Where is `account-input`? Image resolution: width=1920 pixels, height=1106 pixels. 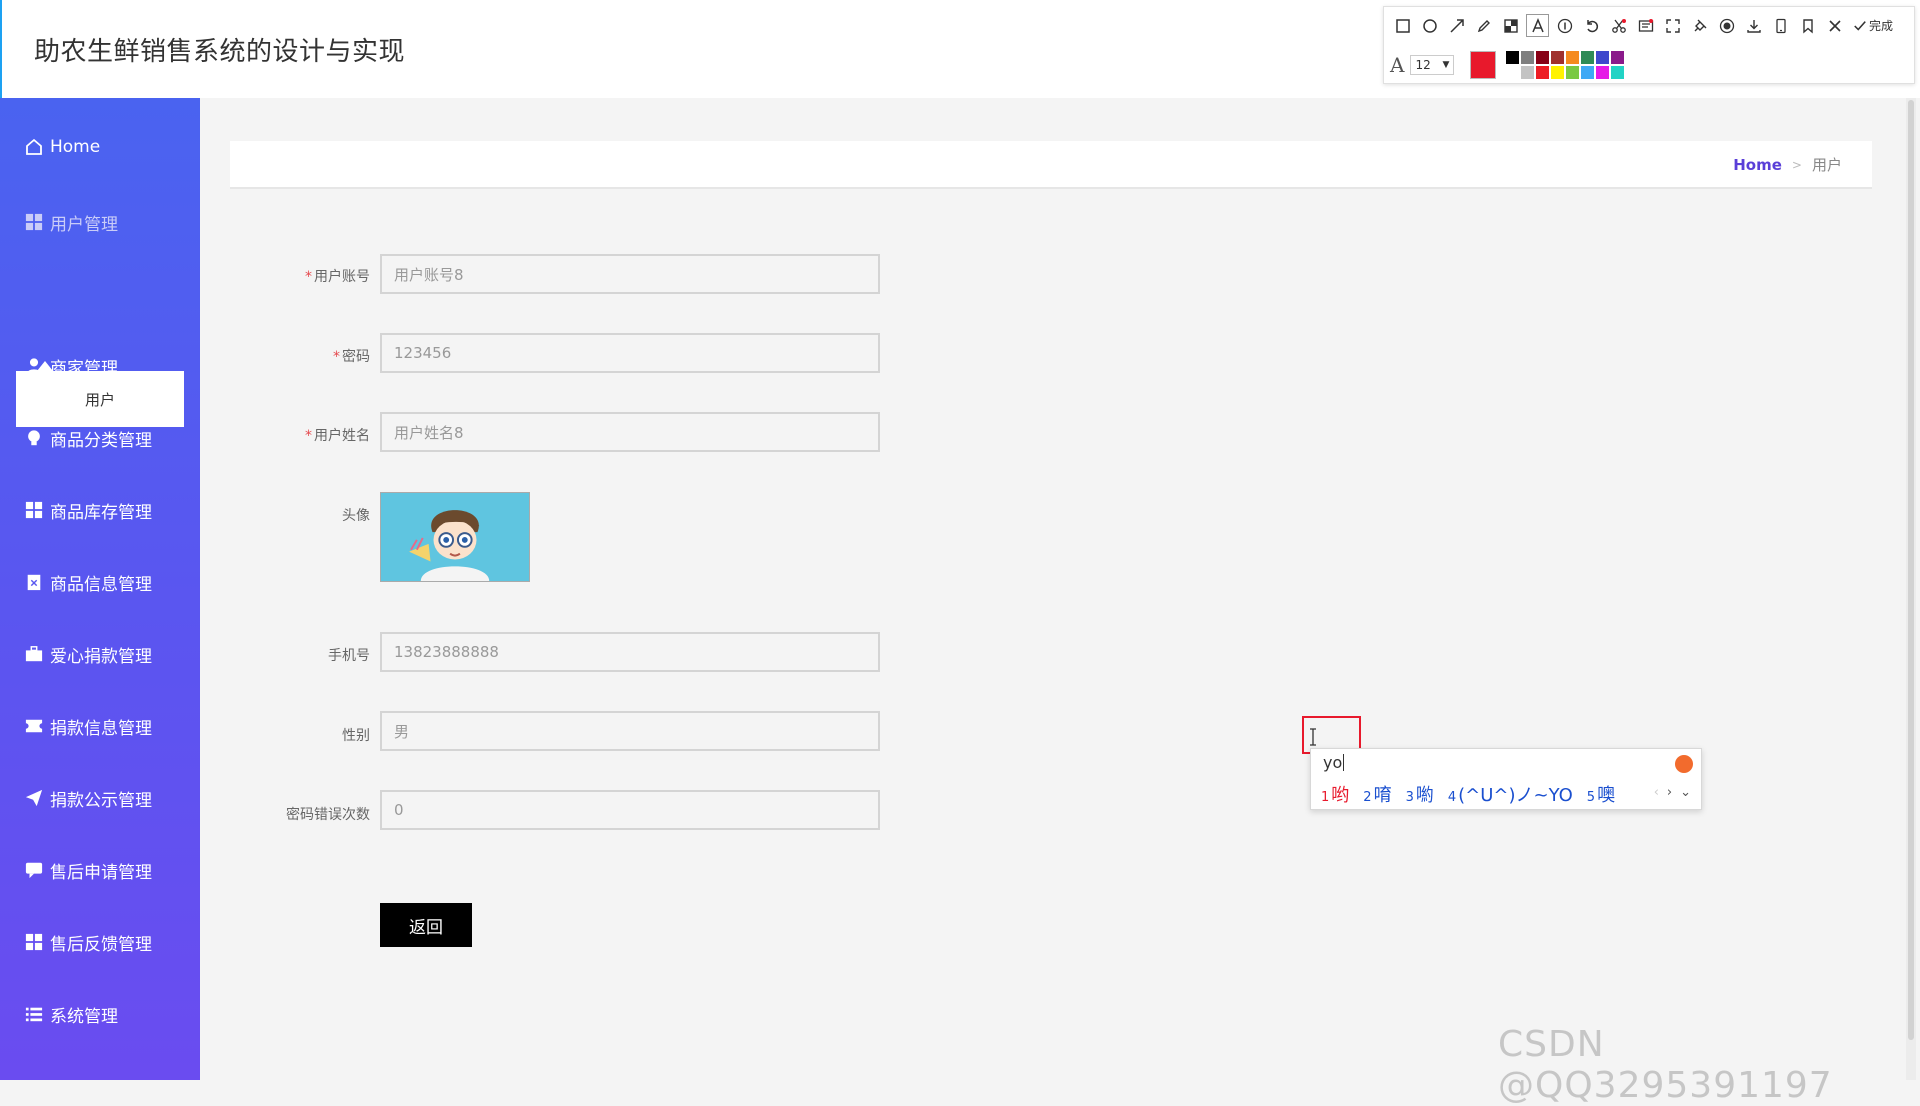
account-input is located at coordinates (630, 274).